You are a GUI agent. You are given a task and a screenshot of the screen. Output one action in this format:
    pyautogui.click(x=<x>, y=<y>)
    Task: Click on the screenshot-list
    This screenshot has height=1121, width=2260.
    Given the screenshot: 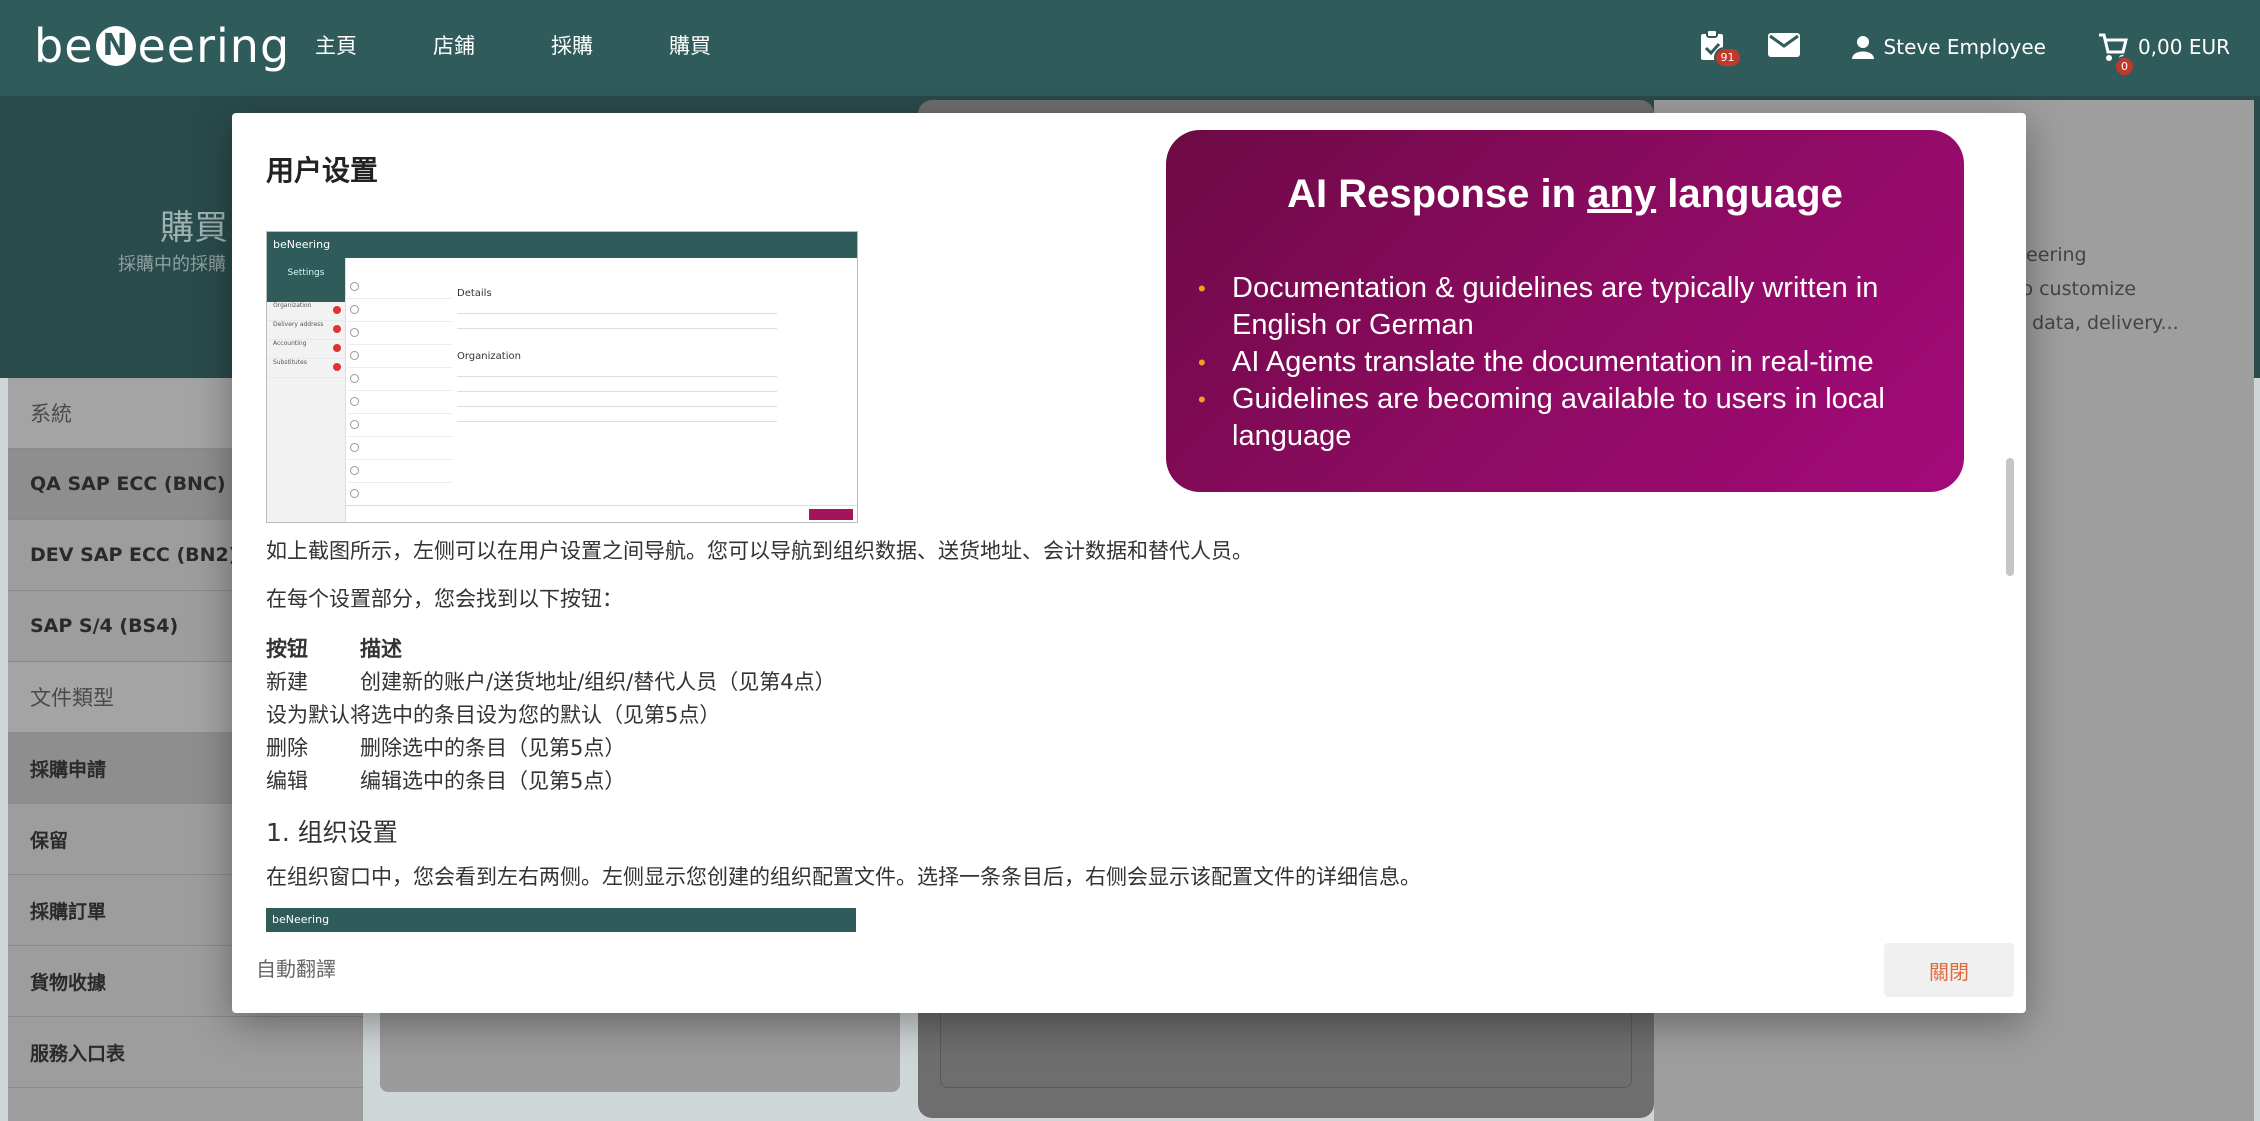 What is the action you would take?
    pyautogui.click(x=400, y=396)
    